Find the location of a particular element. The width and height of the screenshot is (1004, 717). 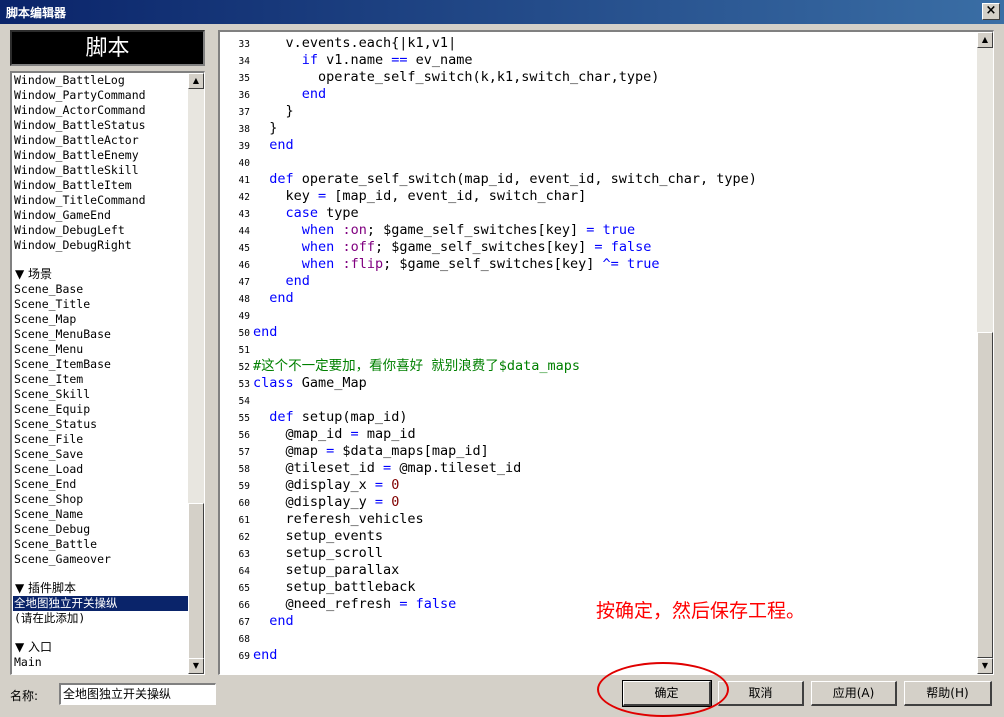

cancel-button: 取消 is located at coordinates (761, 693).